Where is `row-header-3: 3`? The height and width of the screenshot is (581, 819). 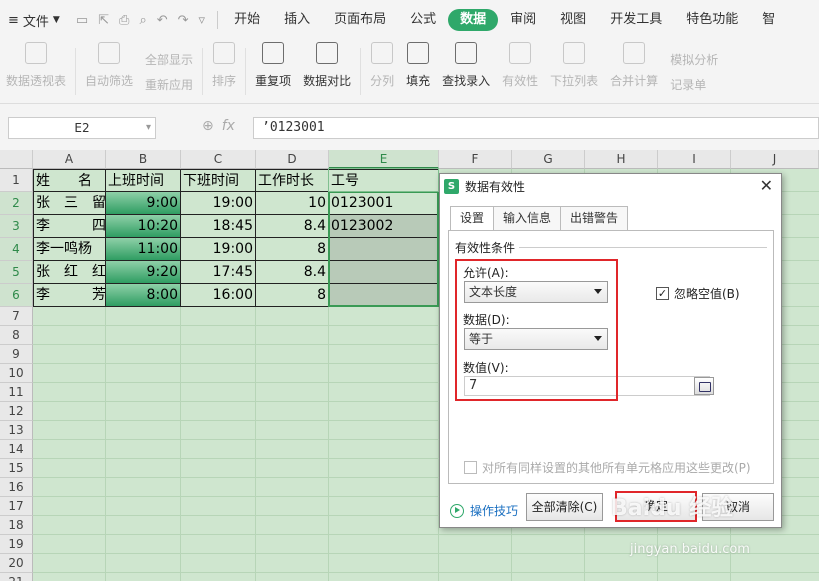
row-header-3: 3 is located at coordinates (16, 226).